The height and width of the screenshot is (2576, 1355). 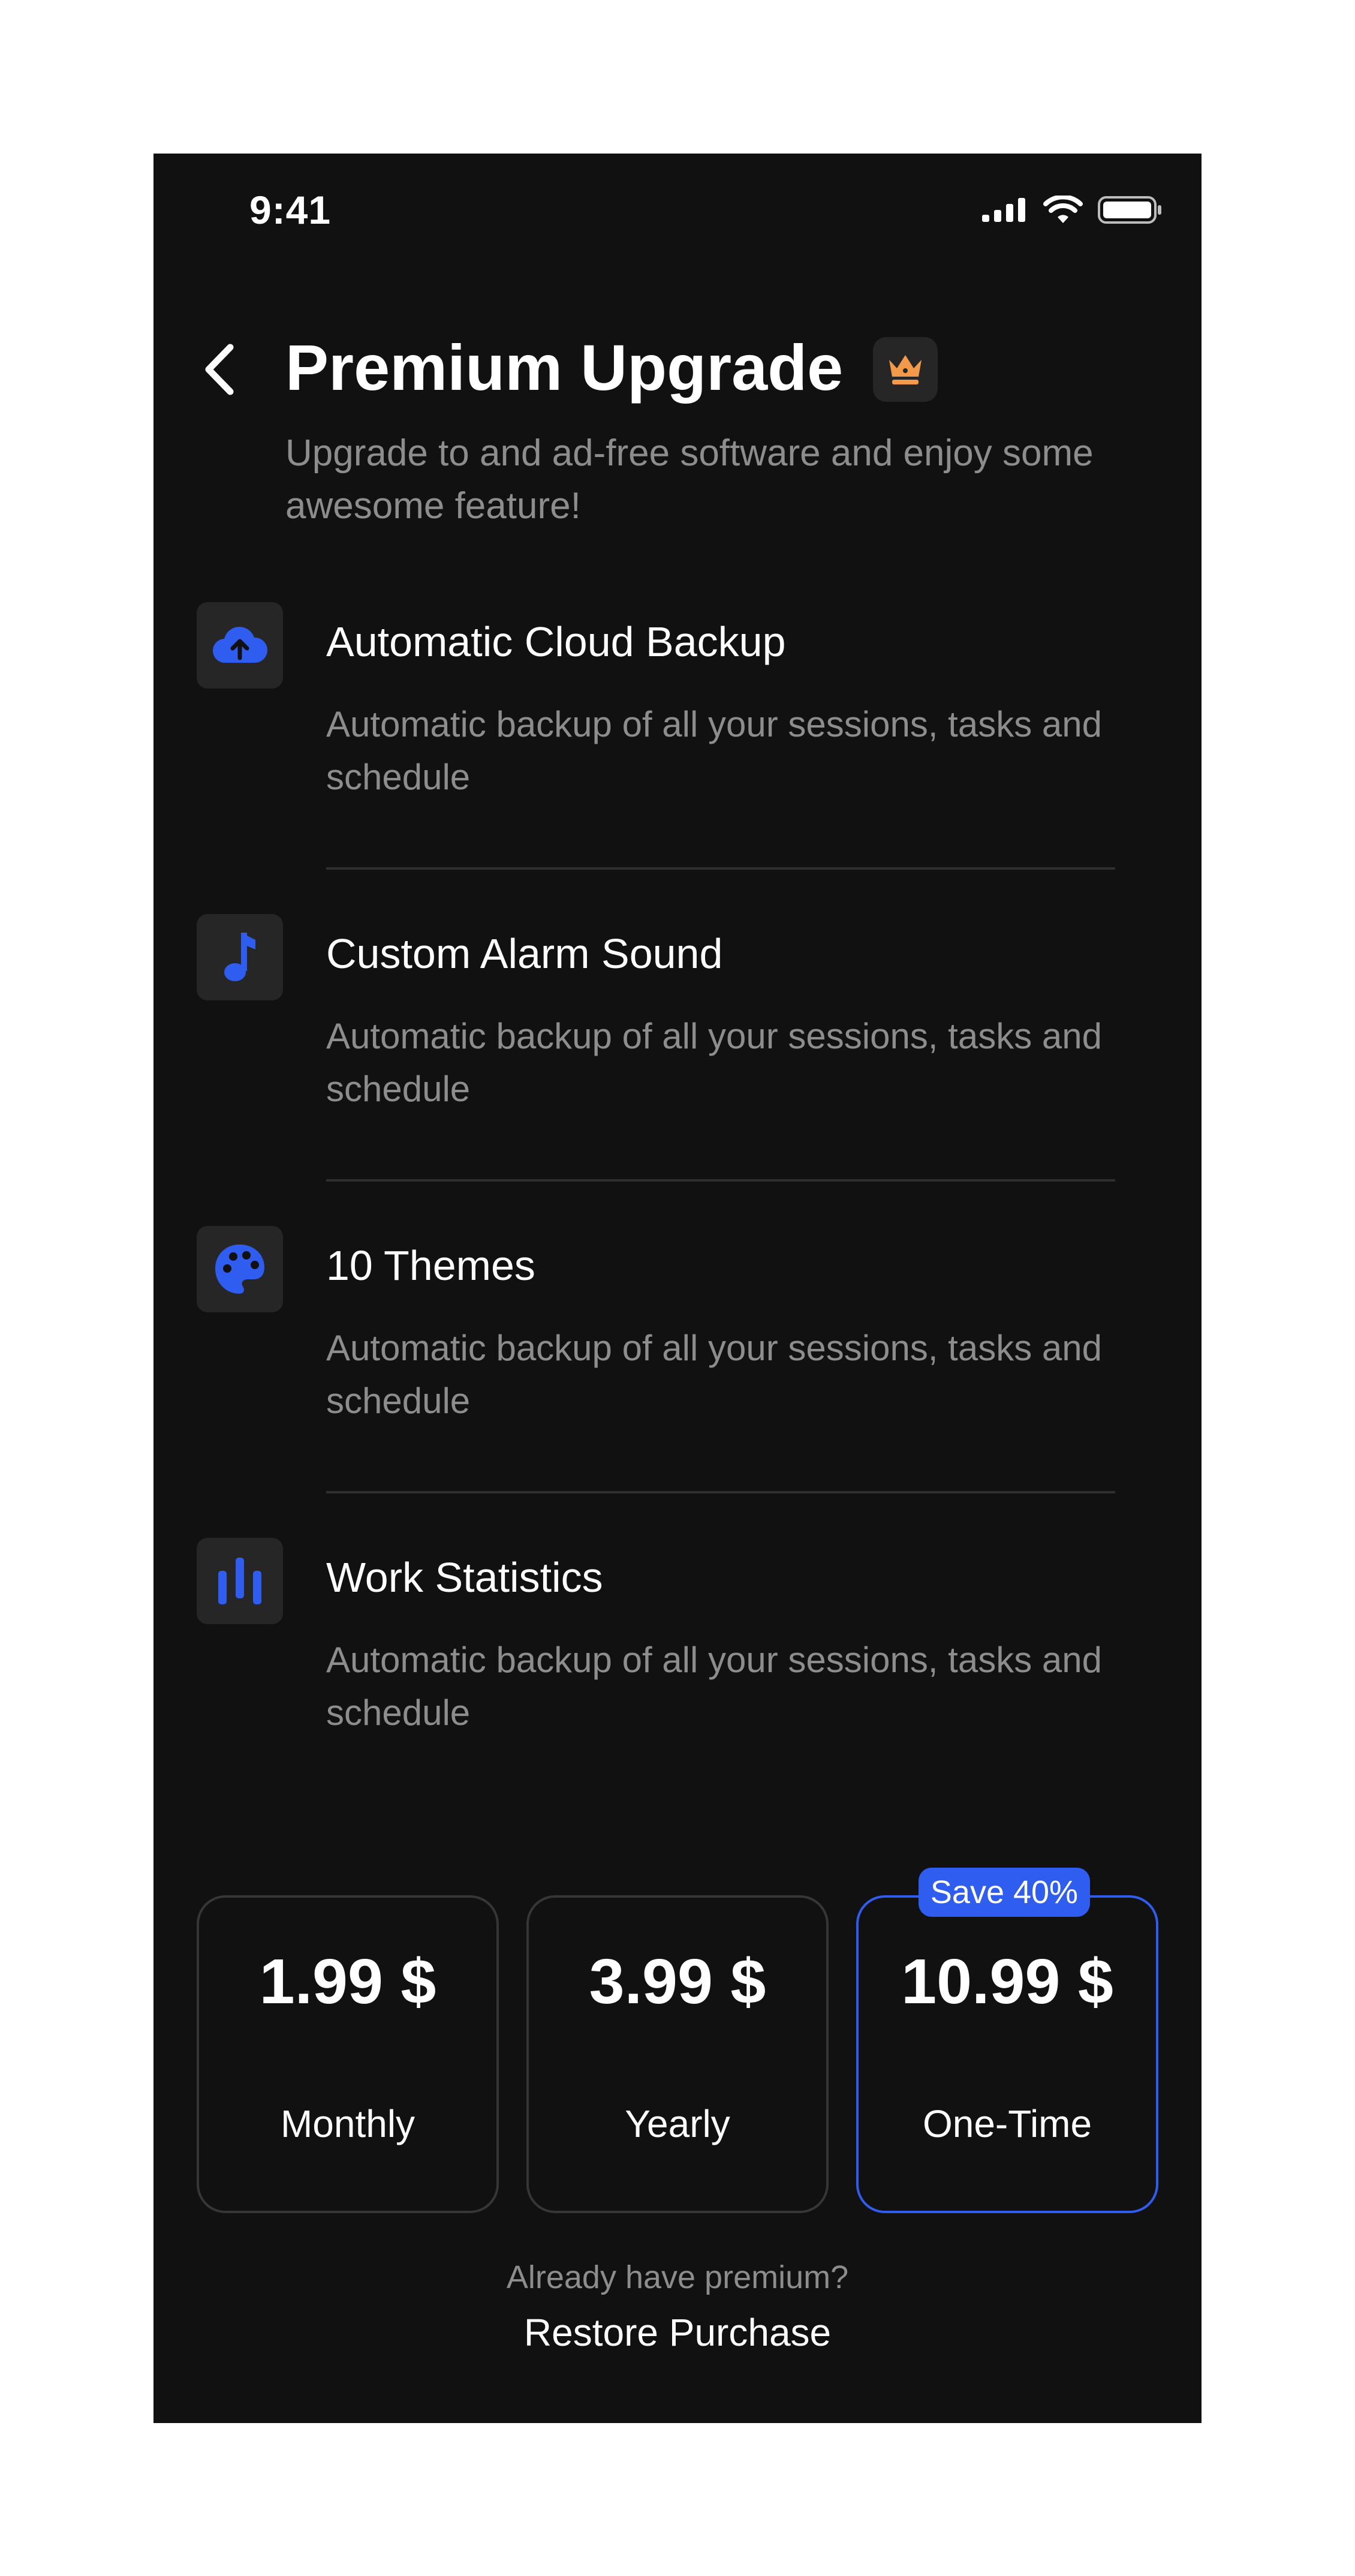 What do you see at coordinates (564, 368) in the screenshot?
I see `page-title: Premium Upgrade` at bounding box center [564, 368].